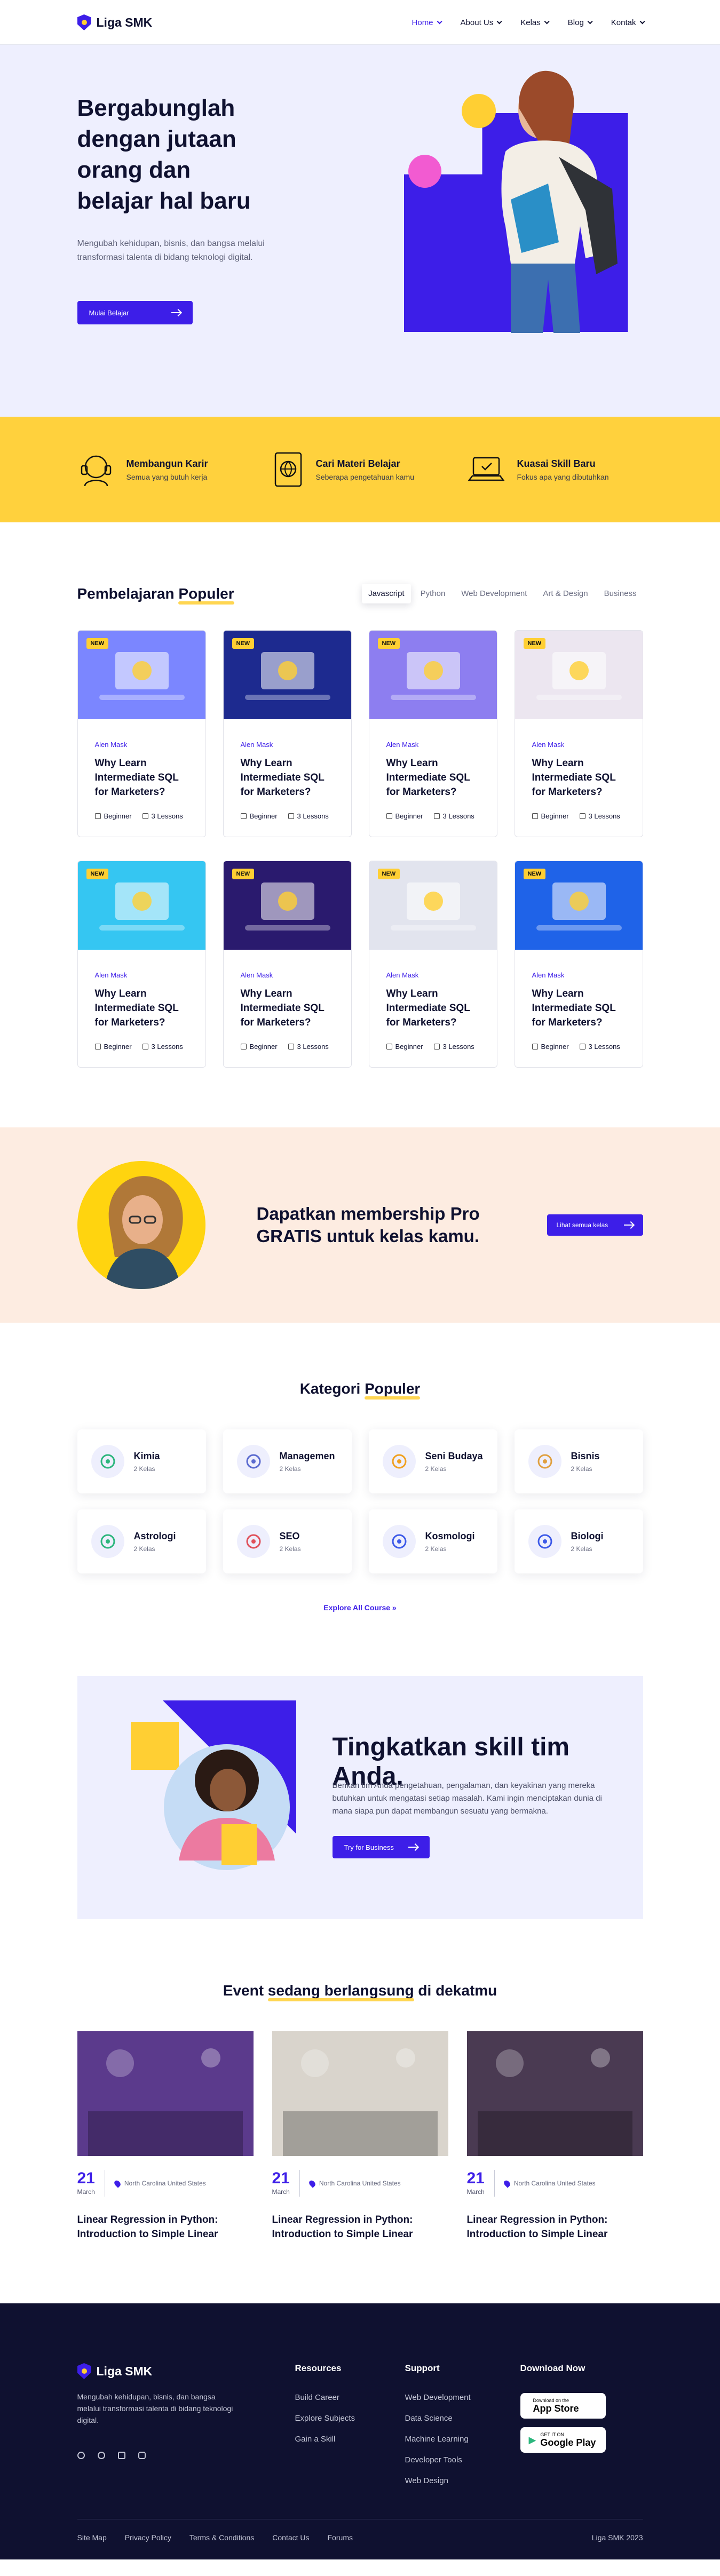 This screenshot has width=720, height=2576. What do you see at coordinates (360, 22) in the screenshot?
I see `site-header: Liga SMK Home About Us Kelas Blog Kontak` at bounding box center [360, 22].